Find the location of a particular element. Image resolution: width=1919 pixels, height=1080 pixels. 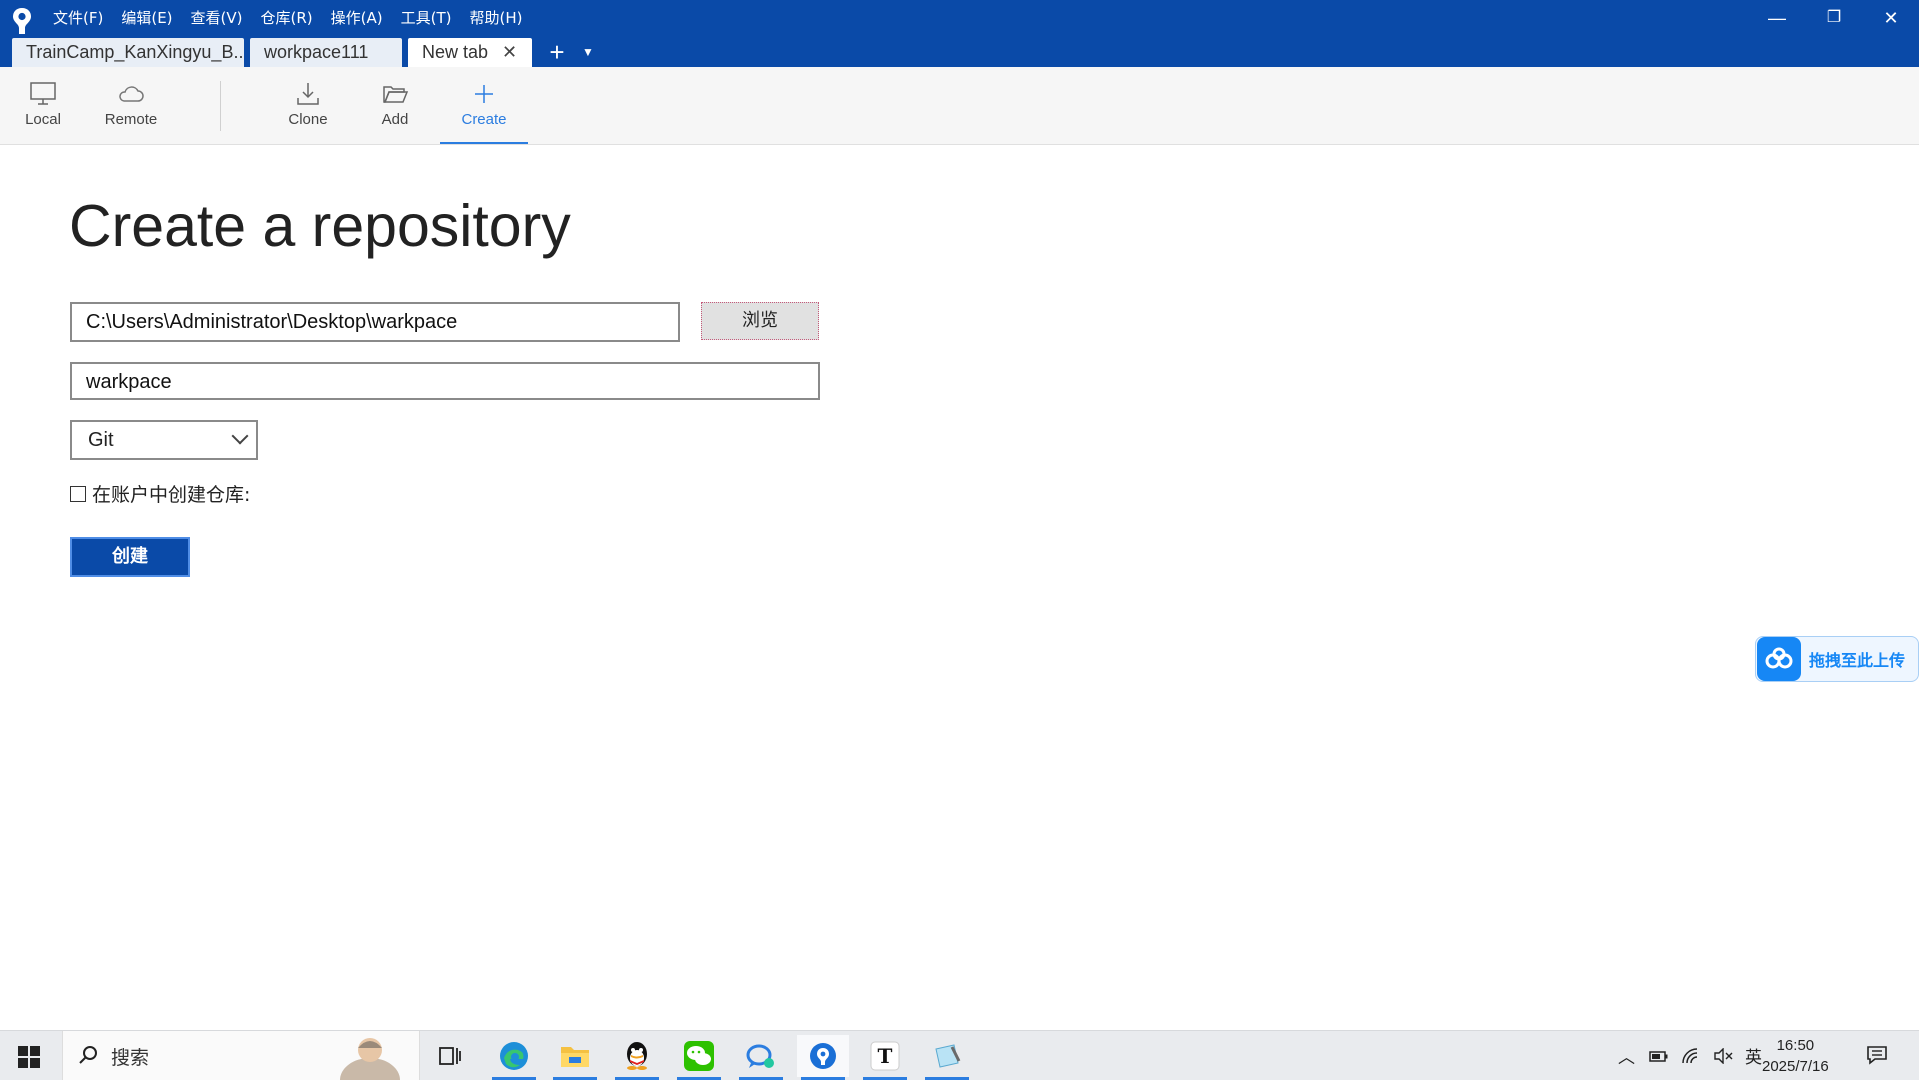

active-tab-indicator is located at coordinates (484, 143).